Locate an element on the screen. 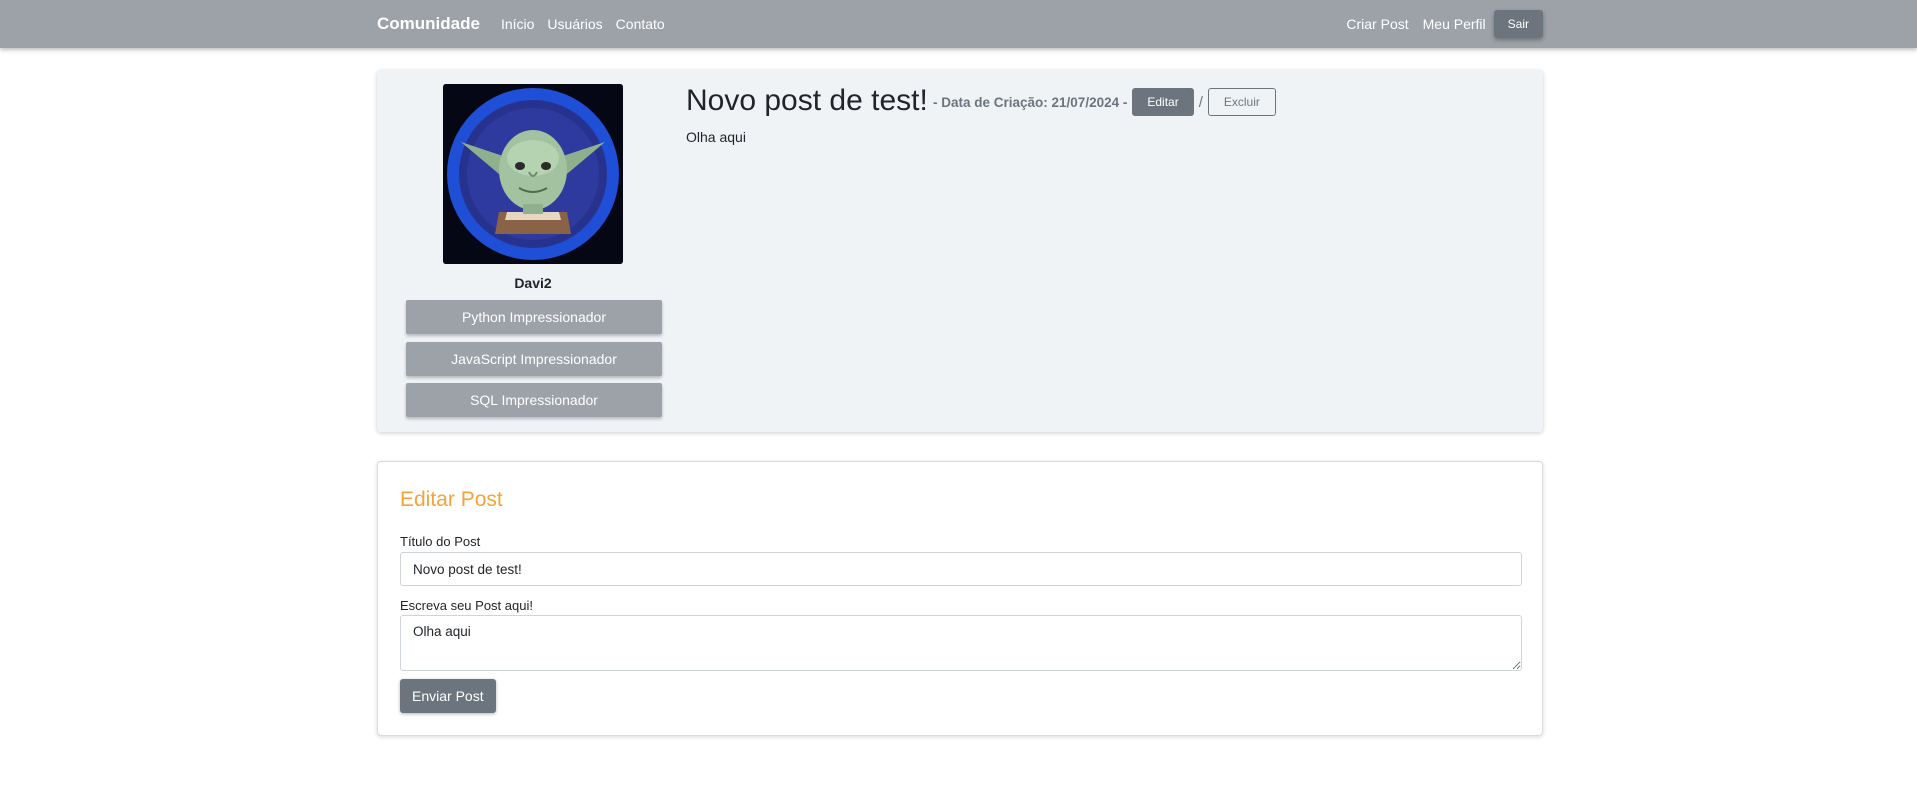 The image size is (1917, 786). nav-link-usuarios: Usuários is located at coordinates (574, 24).